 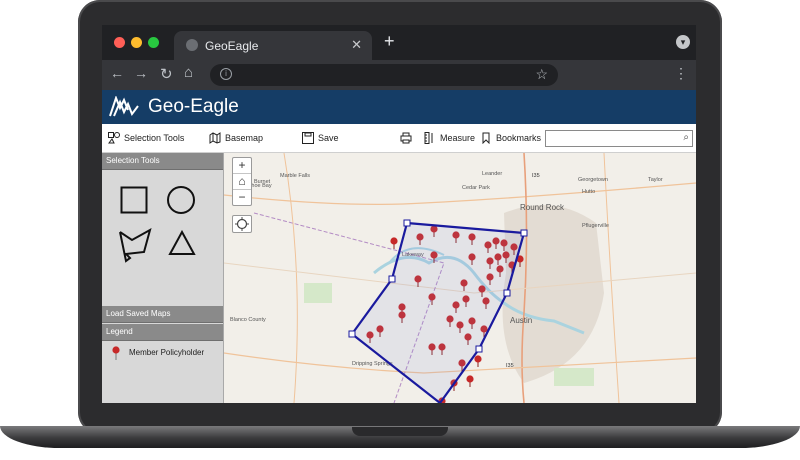 What do you see at coordinates (135, 246) in the screenshot?
I see `freehand-polygon-icon` at bounding box center [135, 246].